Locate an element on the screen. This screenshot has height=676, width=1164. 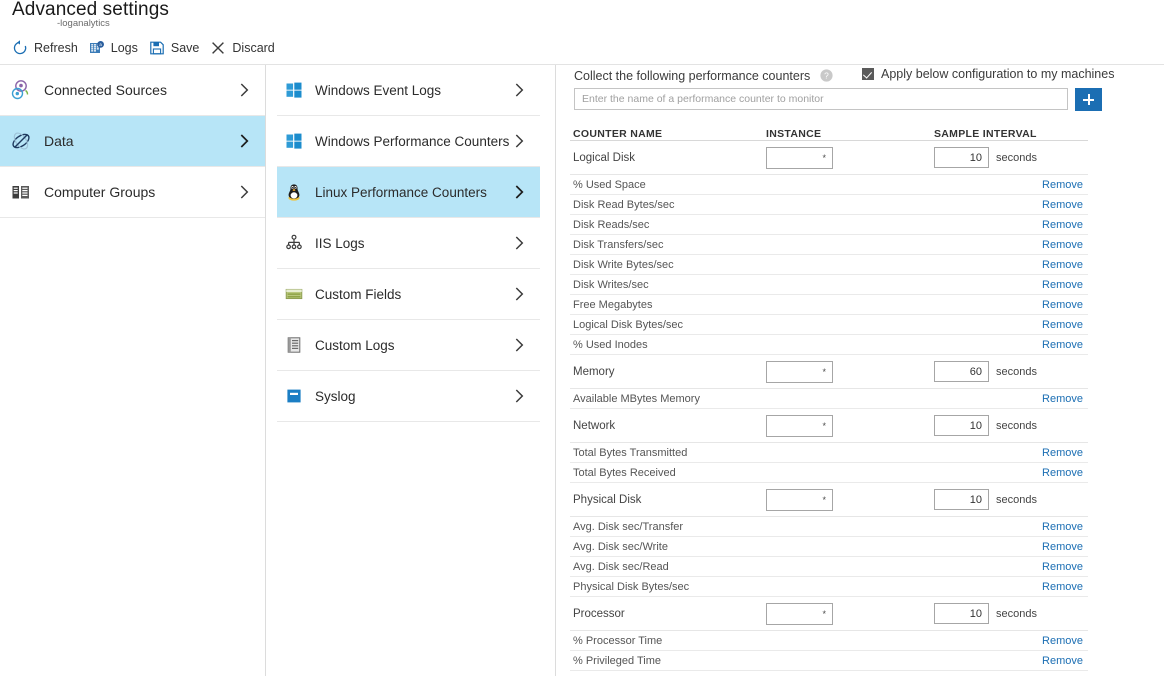
apply-configuration-checkbox: Apply below configuration to my machines is located at coordinates (988, 74).